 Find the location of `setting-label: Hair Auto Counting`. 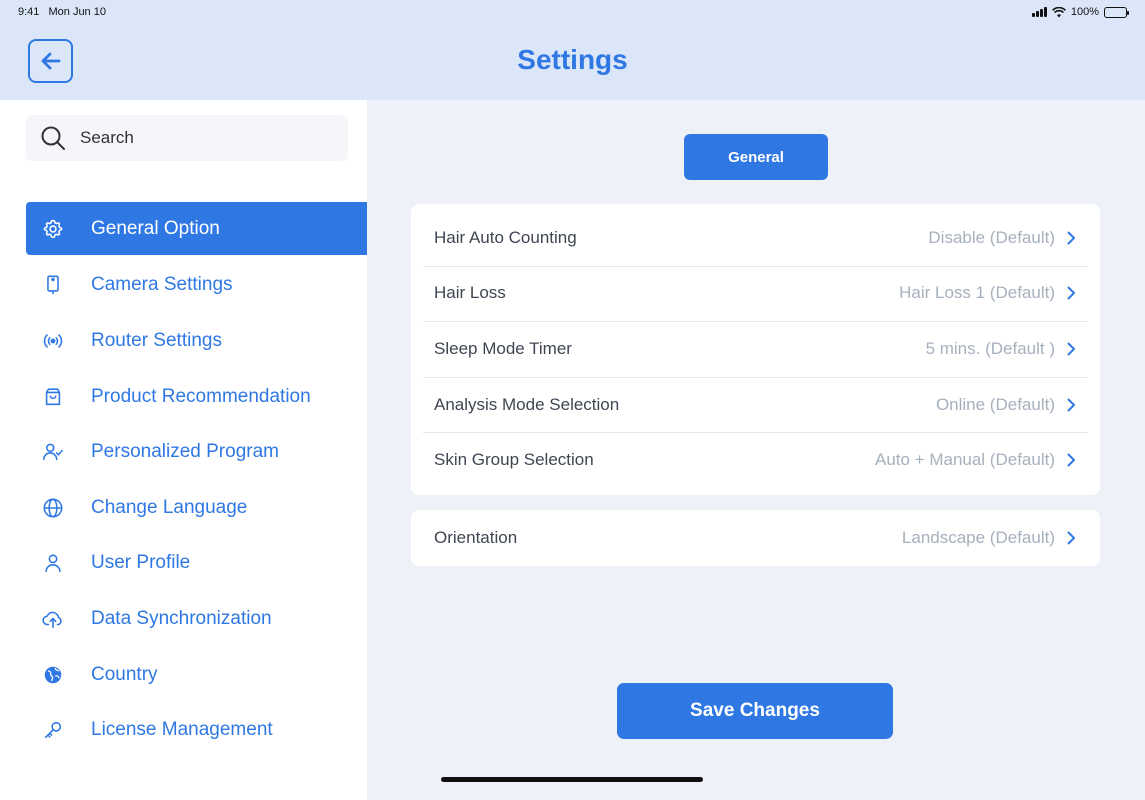

setting-label: Hair Auto Counting is located at coordinates (505, 237).